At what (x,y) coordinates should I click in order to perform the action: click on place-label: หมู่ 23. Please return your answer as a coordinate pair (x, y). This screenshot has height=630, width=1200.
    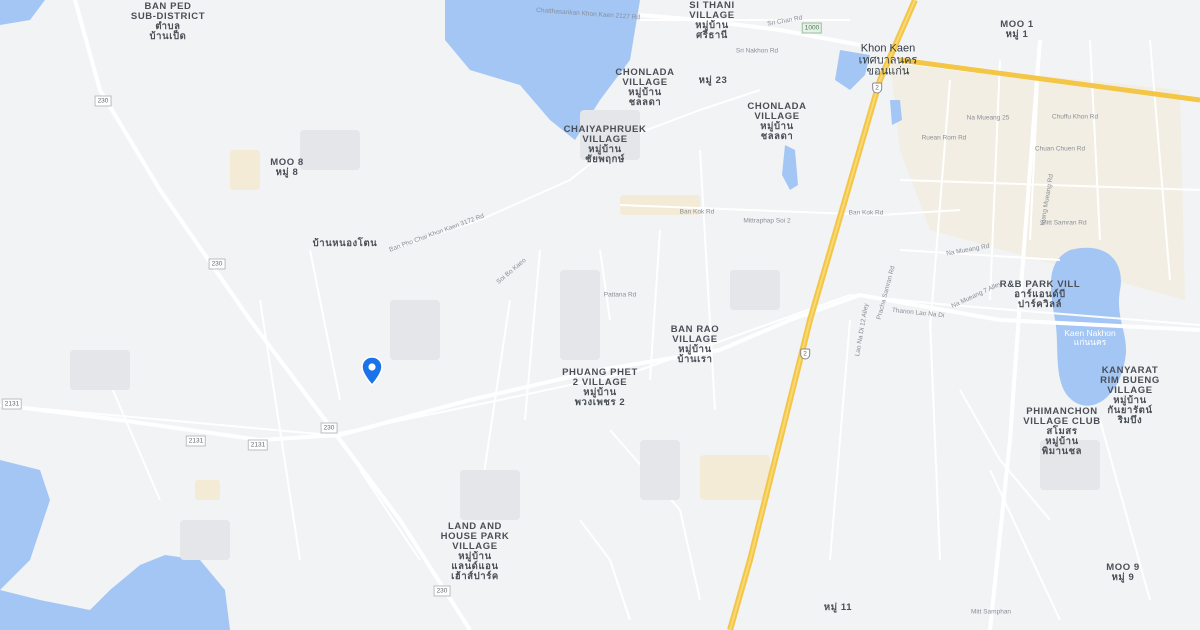
    Looking at the image, I should click on (713, 81).